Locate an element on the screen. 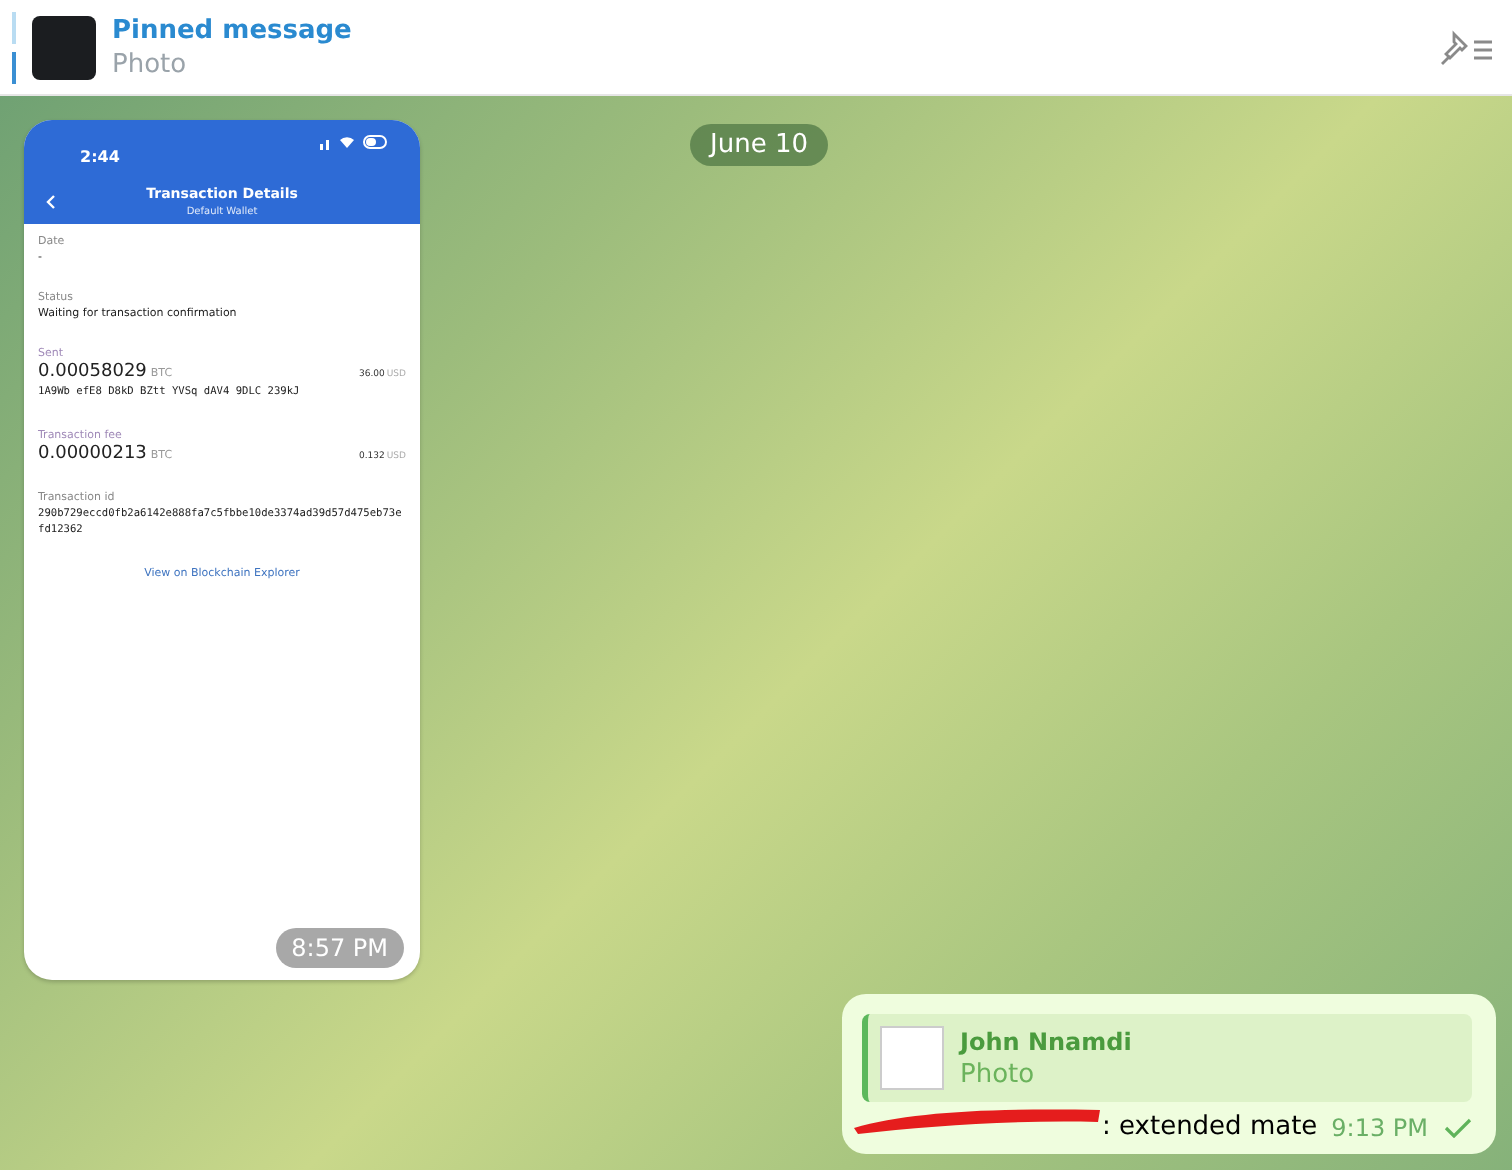  message-text: : extended mate is located at coordinates (1210, 1127).